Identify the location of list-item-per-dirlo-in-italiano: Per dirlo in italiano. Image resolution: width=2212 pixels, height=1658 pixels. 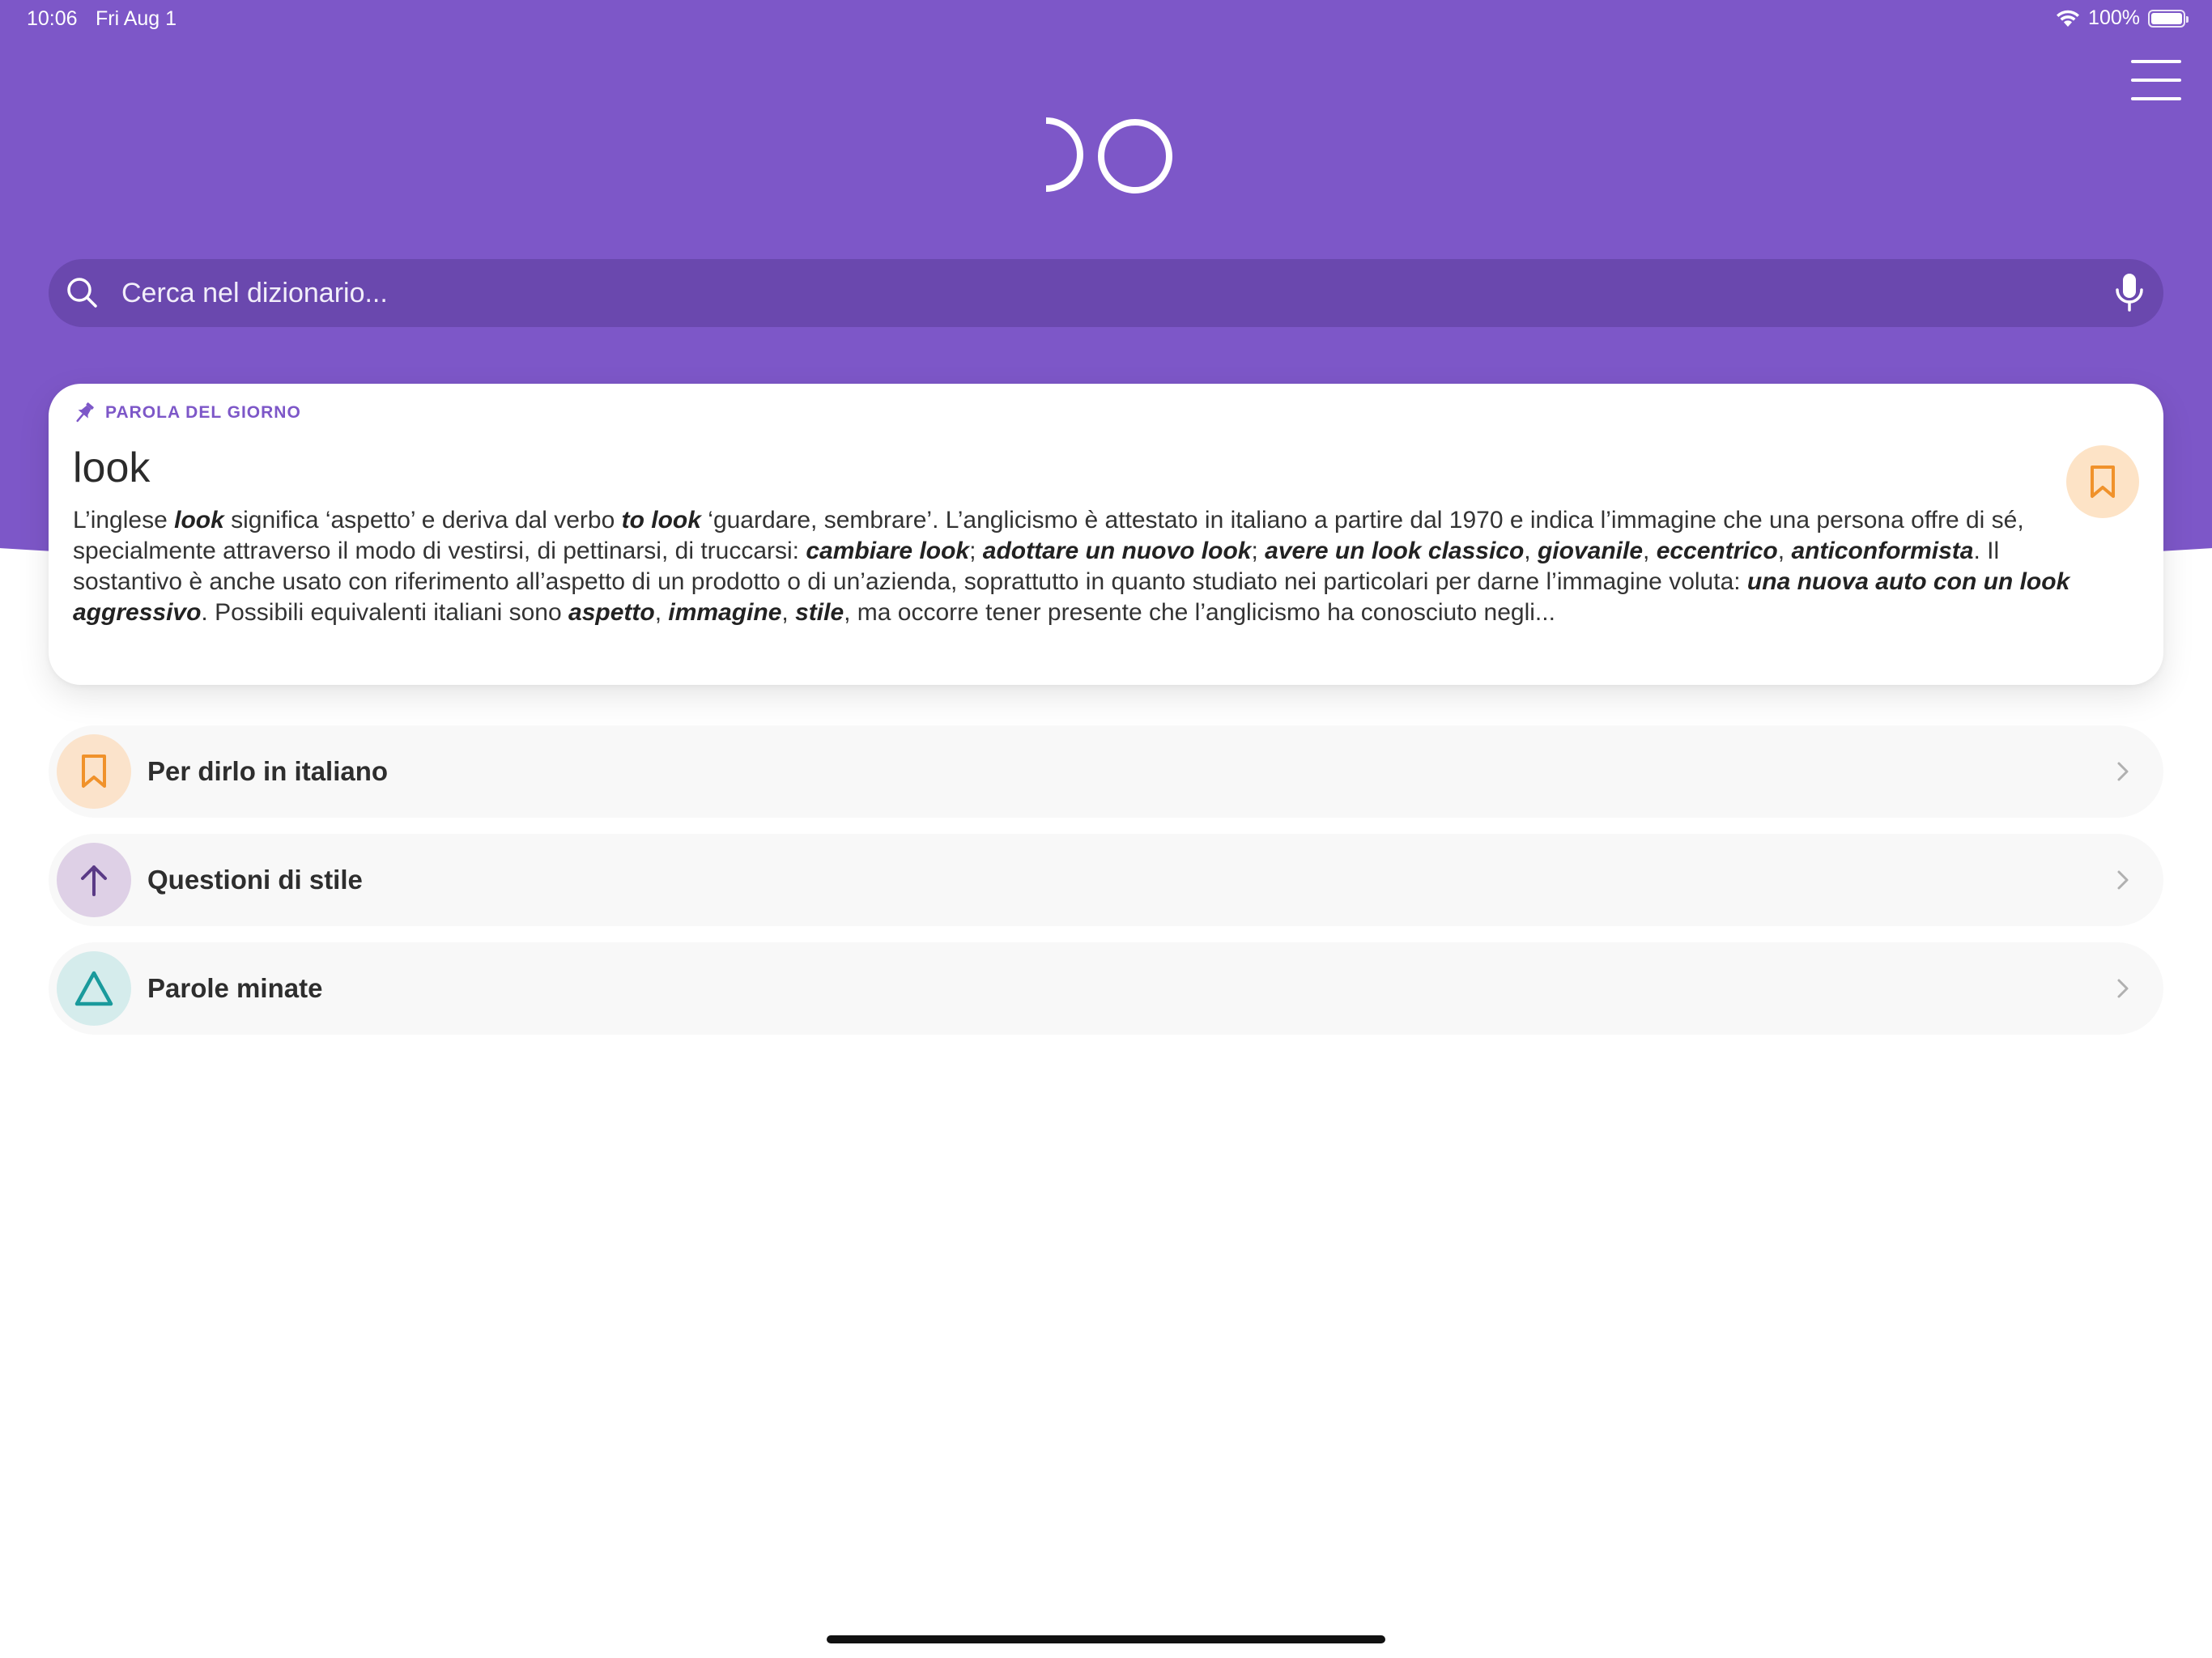
(1106, 771).